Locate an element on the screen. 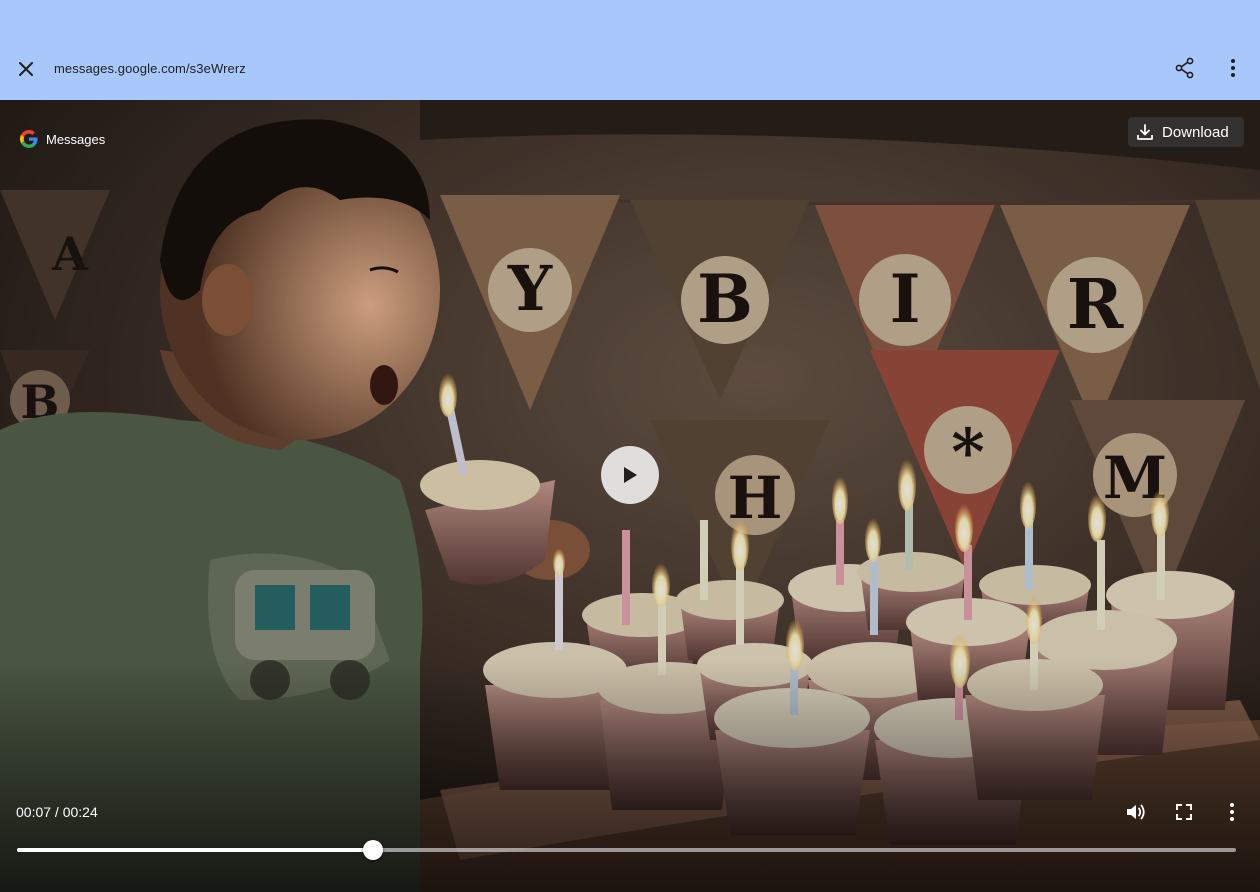  fullscreen-button is located at coordinates (1184, 812).